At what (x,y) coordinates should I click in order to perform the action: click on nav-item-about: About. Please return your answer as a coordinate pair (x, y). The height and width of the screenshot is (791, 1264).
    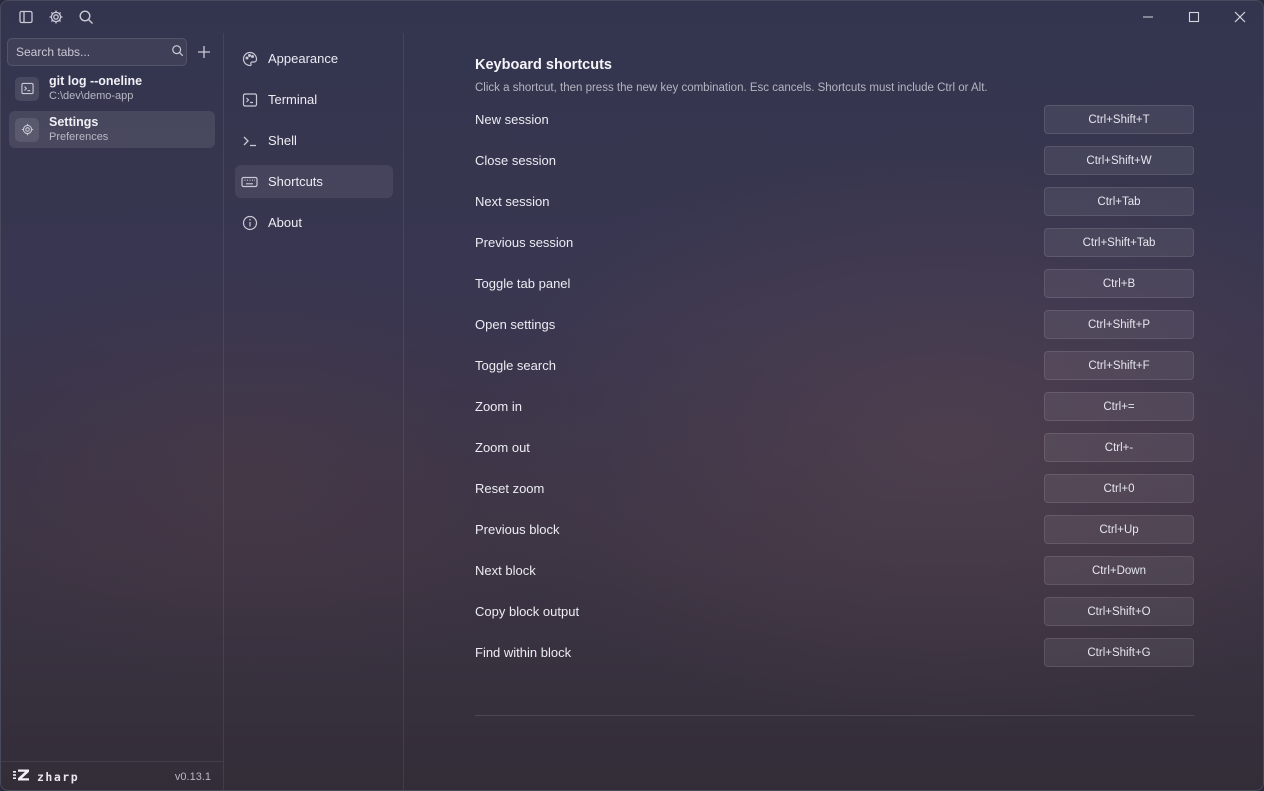
    Looking at the image, I should click on (314, 222).